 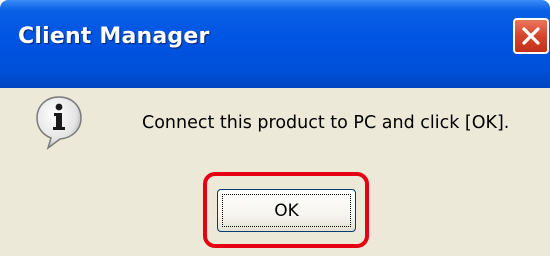 I want to click on ok-button: OK, so click(x=286, y=210).